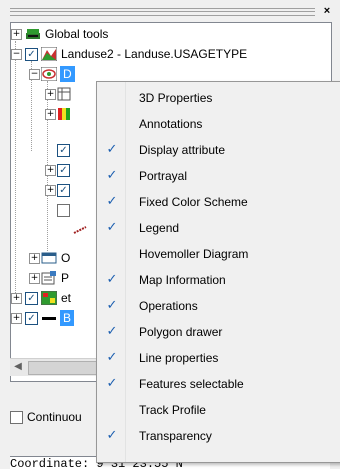 This screenshot has width=340, height=469. Describe the element at coordinates (182, 280) in the screenshot. I see `menu-item-label: Map Information` at that location.